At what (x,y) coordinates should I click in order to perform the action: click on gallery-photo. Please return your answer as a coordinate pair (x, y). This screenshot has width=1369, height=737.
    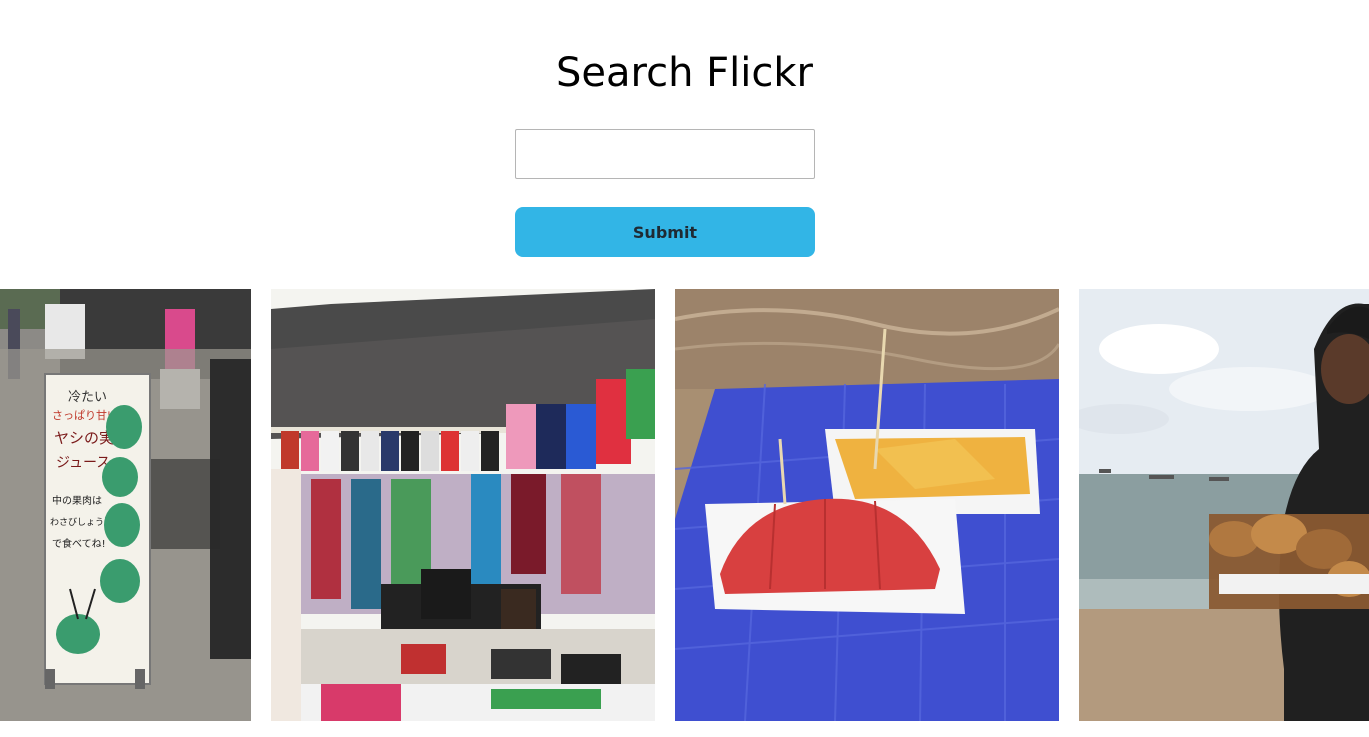
    Looking at the image, I should click on (1224, 505).